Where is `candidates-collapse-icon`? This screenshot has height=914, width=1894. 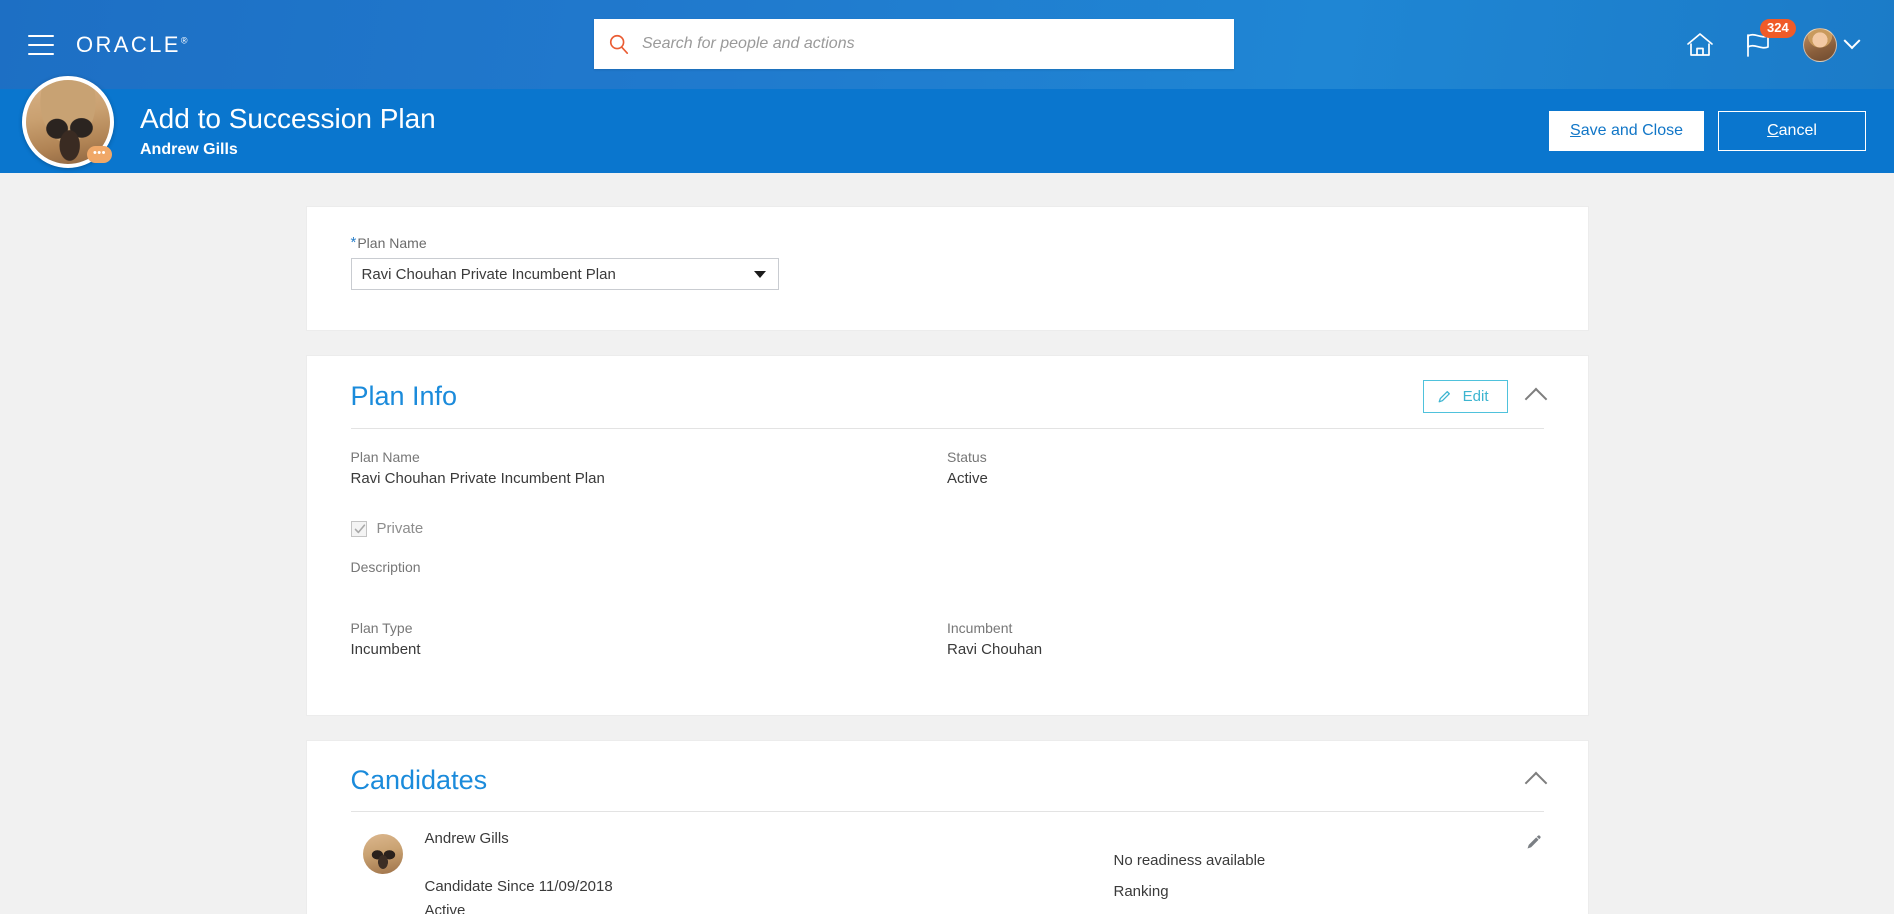
candidates-collapse-icon is located at coordinates (1535, 783).